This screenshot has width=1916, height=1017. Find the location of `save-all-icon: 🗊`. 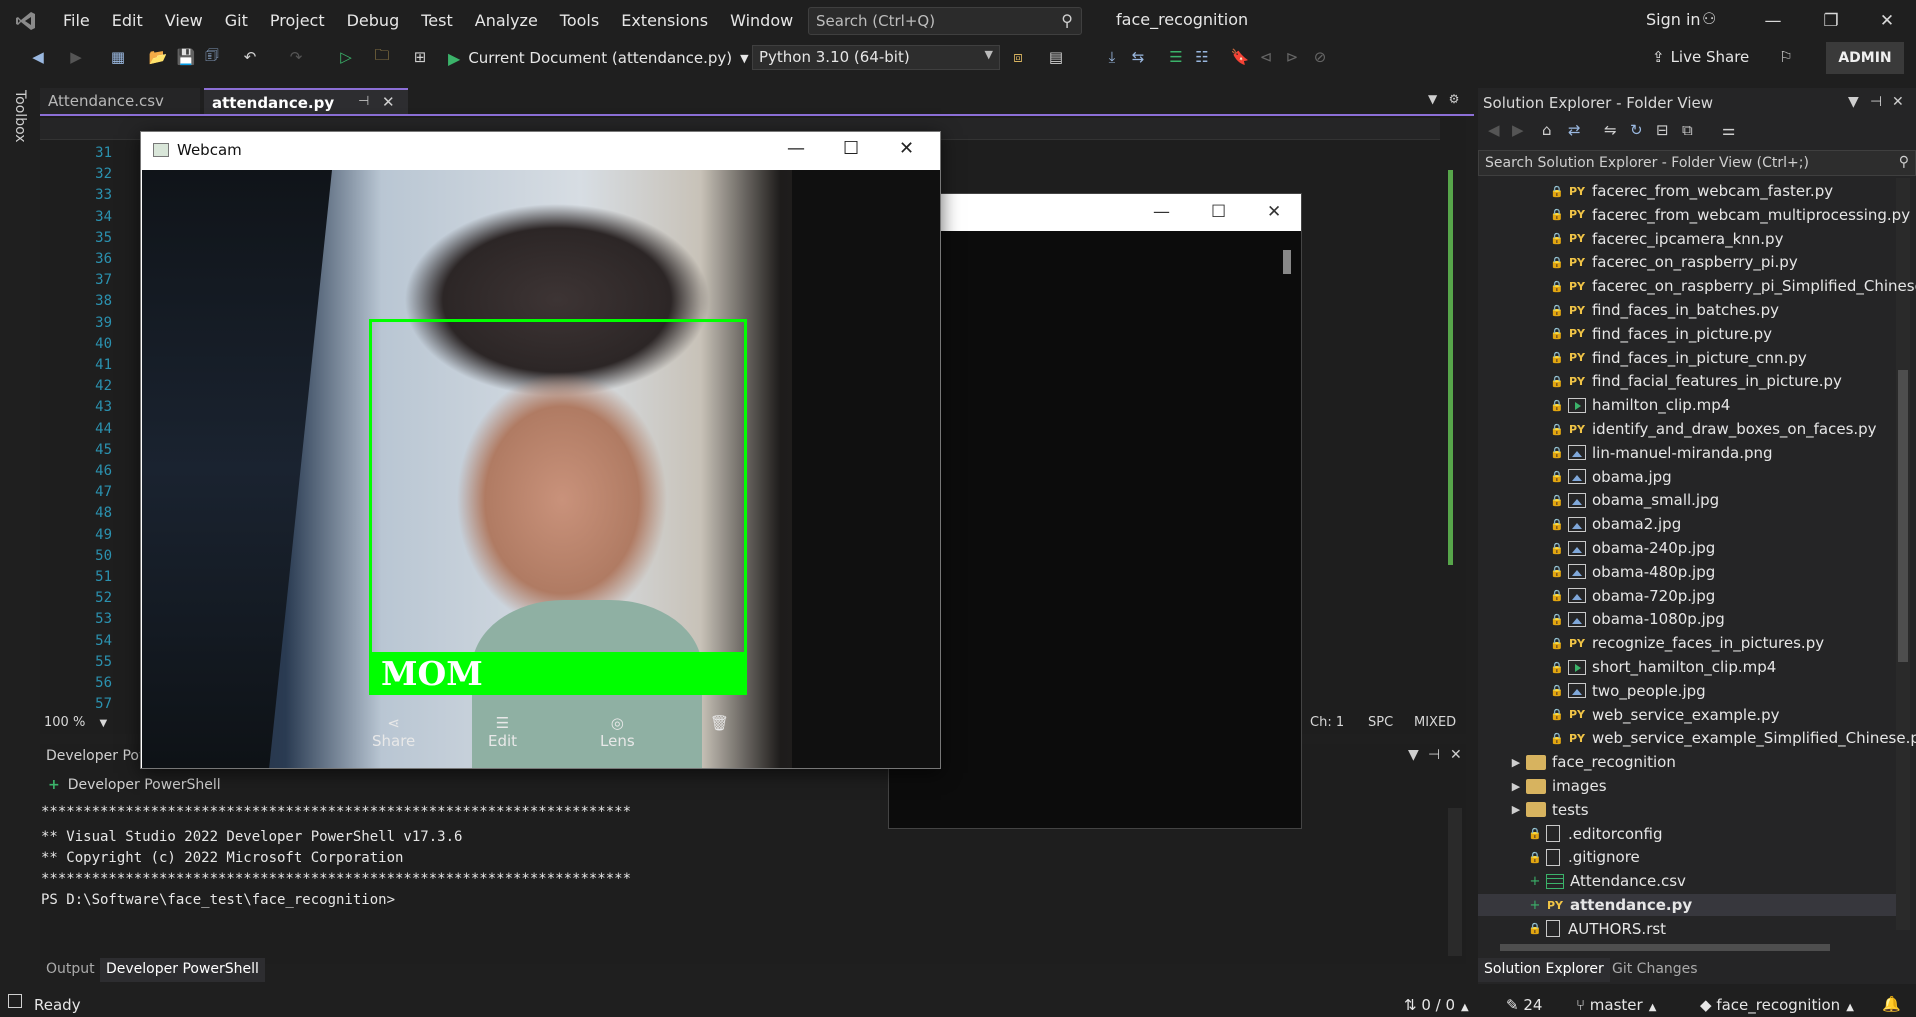

save-all-icon: 🗊 is located at coordinates (212, 56).